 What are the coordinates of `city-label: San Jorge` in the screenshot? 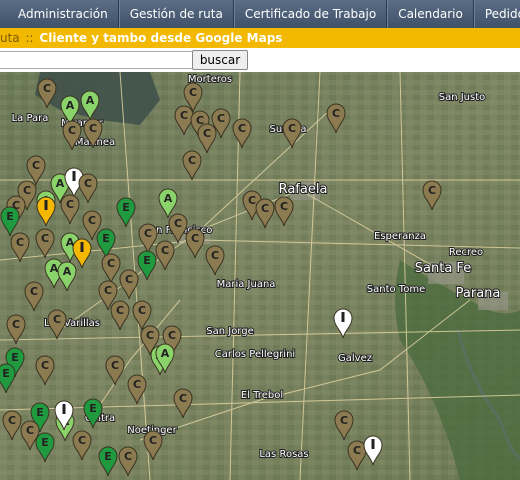 It's located at (230, 331).